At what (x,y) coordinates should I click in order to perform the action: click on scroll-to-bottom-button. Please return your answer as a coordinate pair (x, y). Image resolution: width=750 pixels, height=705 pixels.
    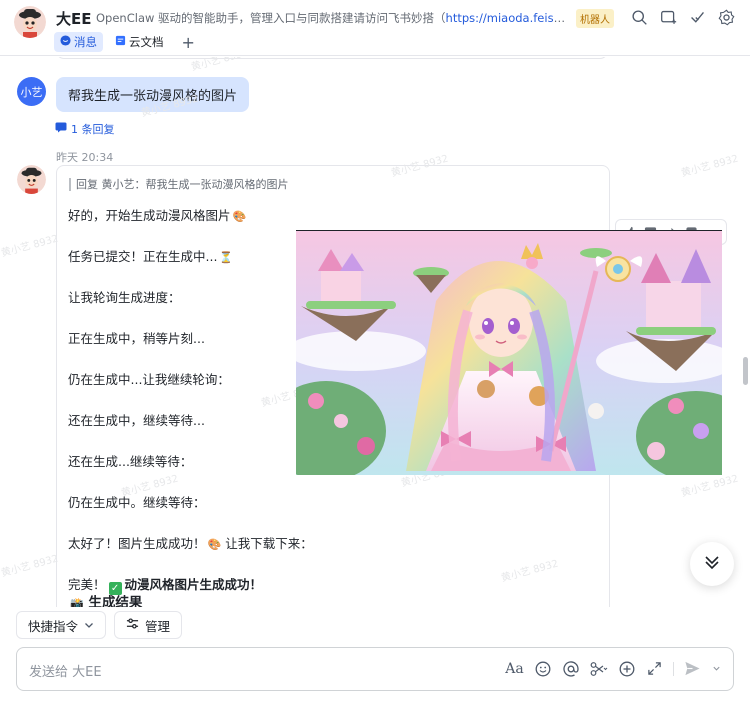
    Looking at the image, I should click on (712, 564).